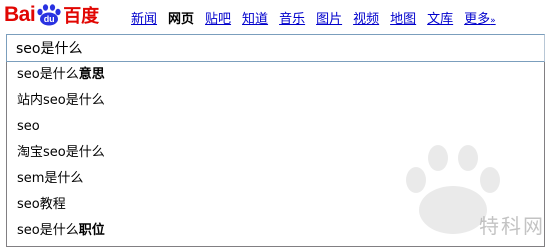  I want to click on nav-item-video: 视频, so click(366, 17).